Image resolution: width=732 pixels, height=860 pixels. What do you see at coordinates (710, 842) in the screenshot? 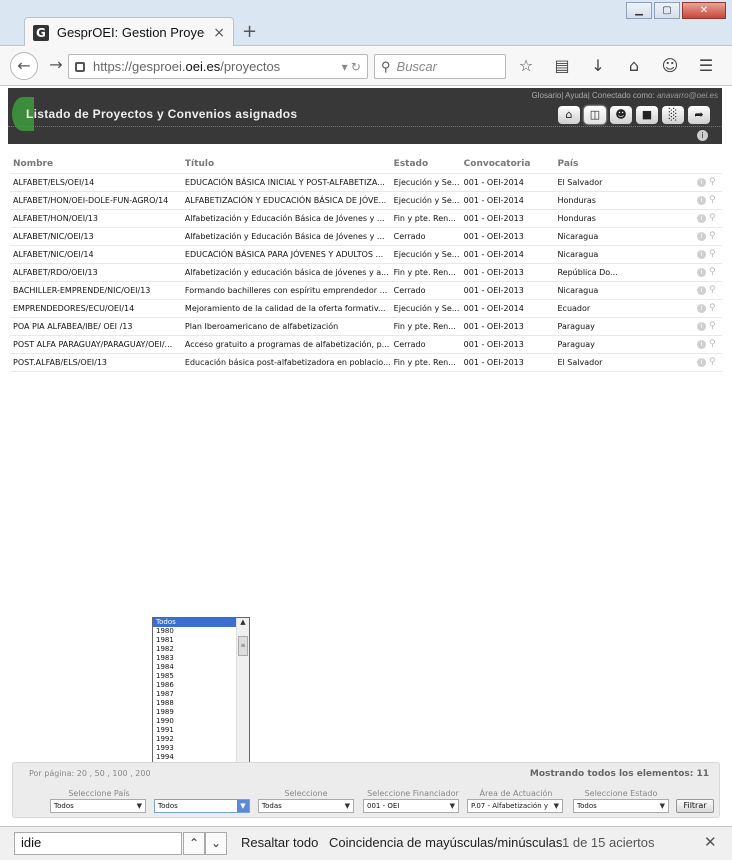
I see `close-icon: ✕` at bounding box center [710, 842].